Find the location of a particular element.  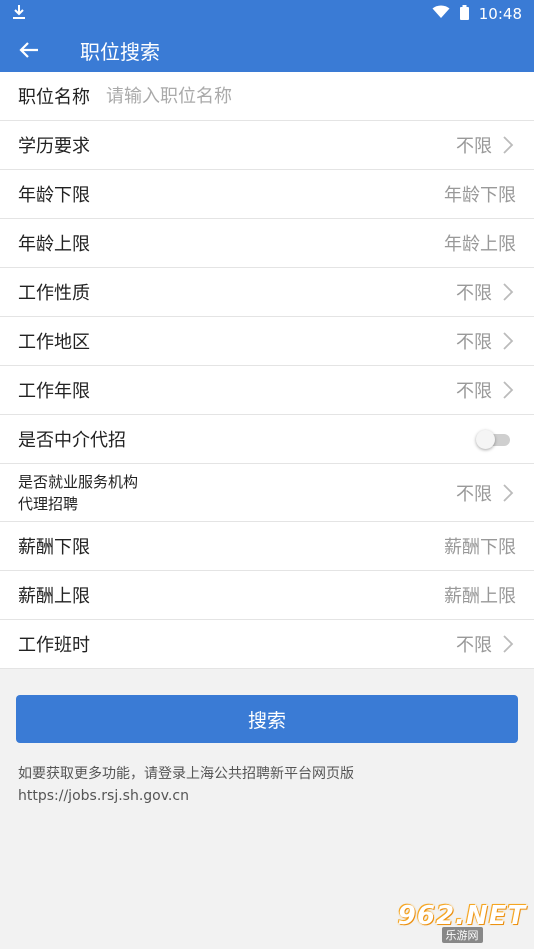

toggle-knob is located at coordinates (485, 439).